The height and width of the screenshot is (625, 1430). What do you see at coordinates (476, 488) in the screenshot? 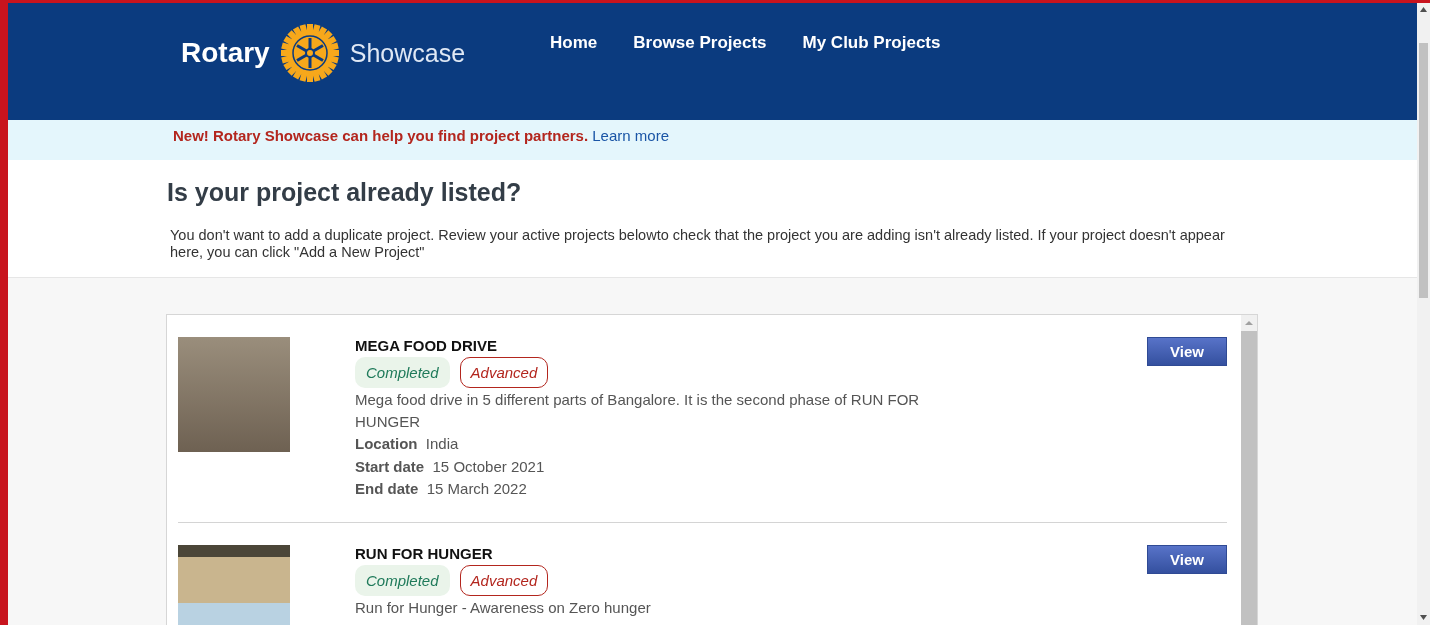
I see `field-value: 15 March 2022` at bounding box center [476, 488].